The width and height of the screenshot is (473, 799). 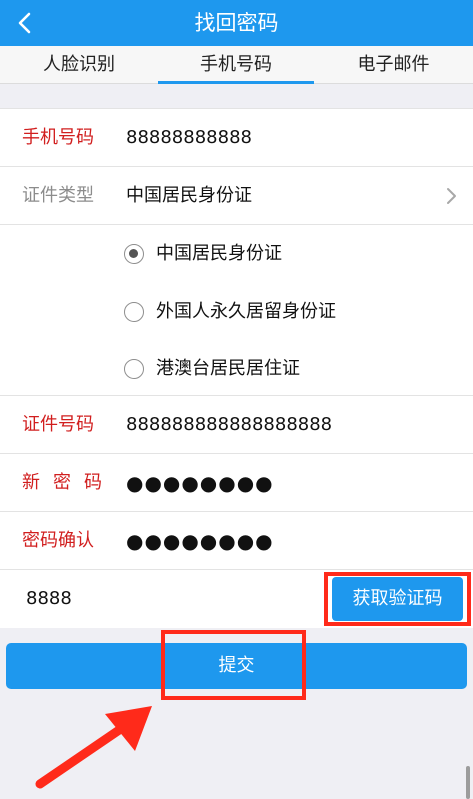 I want to click on header-bar: 找回密码, so click(x=236, y=23).